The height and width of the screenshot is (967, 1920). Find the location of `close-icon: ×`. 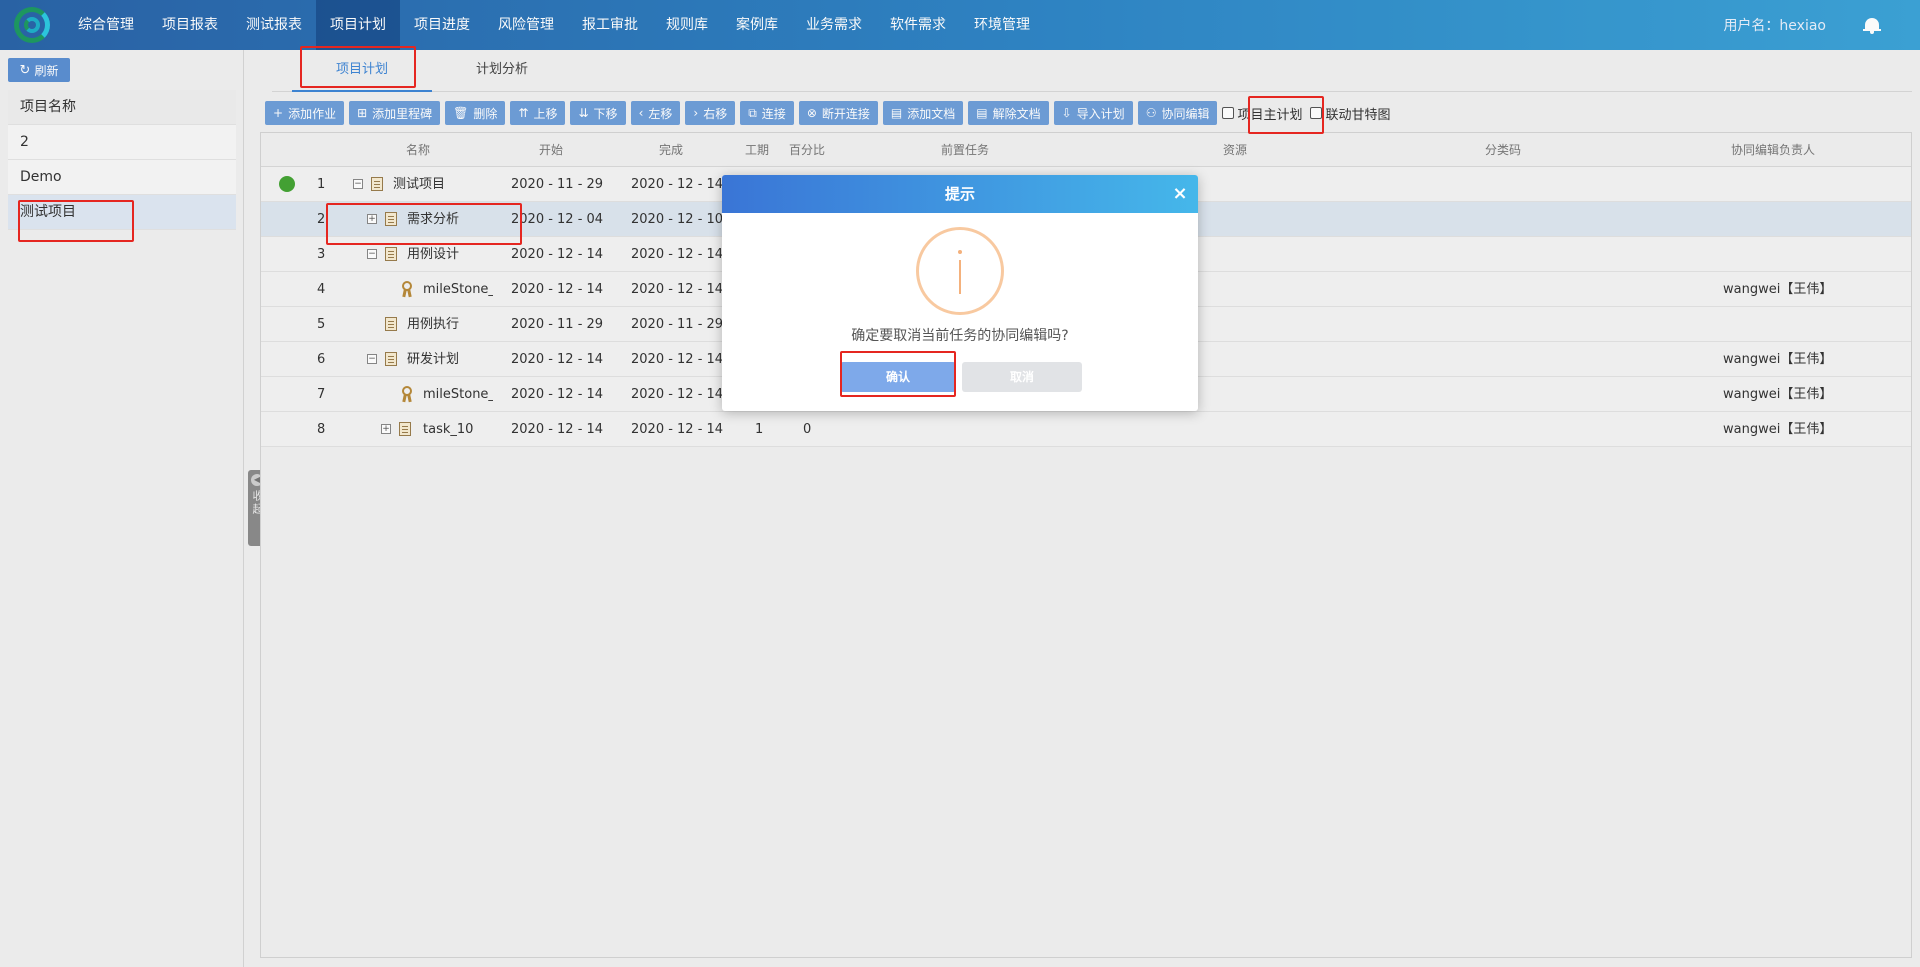

close-icon: × is located at coordinates (1180, 194).